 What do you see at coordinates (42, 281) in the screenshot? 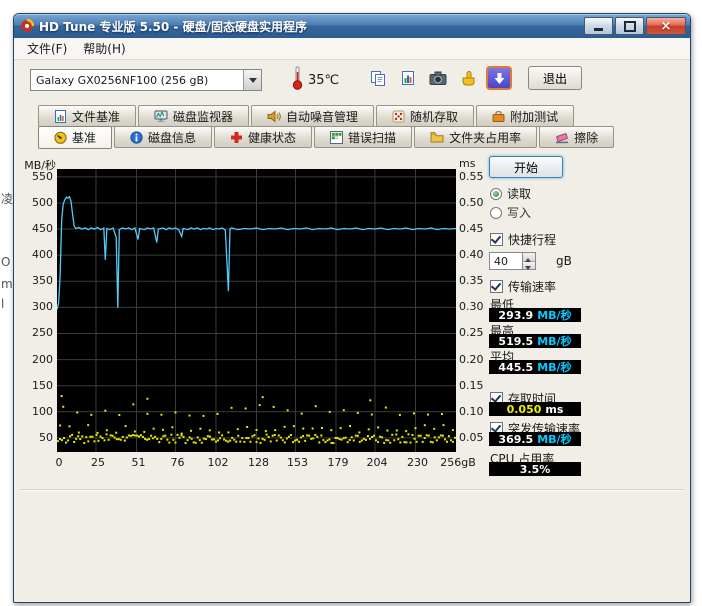
I see `y-axis-left-tick-label: 350` at bounding box center [42, 281].